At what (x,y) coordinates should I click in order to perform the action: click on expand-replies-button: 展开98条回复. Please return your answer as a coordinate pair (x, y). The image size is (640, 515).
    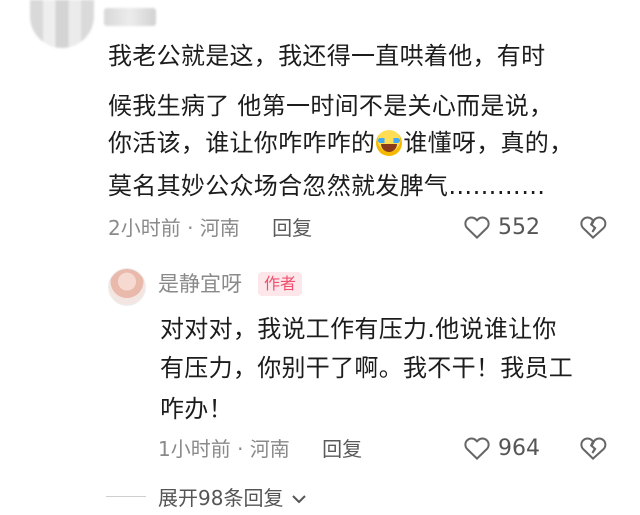
    Looking at the image, I should click on (233, 498).